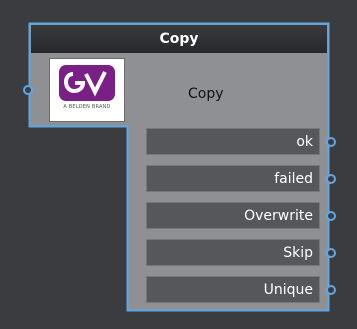 Image resolution: width=357 pixels, height=329 pixels. What do you see at coordinates (331, 142) in the screenshot?
I see `output-connector-ok` at bounding box center [331, 142].